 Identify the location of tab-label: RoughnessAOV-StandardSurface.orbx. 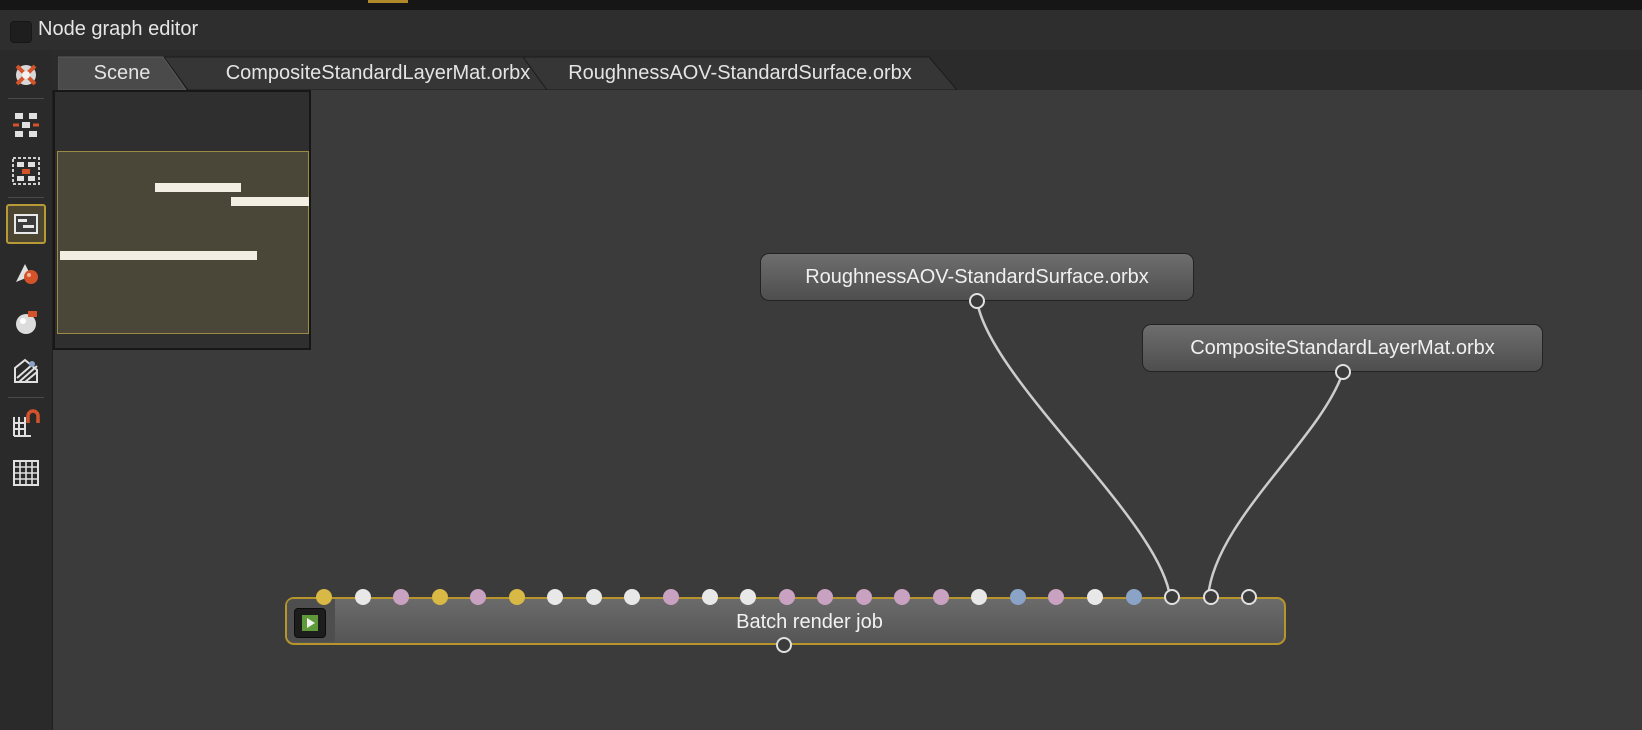
(740, 73).